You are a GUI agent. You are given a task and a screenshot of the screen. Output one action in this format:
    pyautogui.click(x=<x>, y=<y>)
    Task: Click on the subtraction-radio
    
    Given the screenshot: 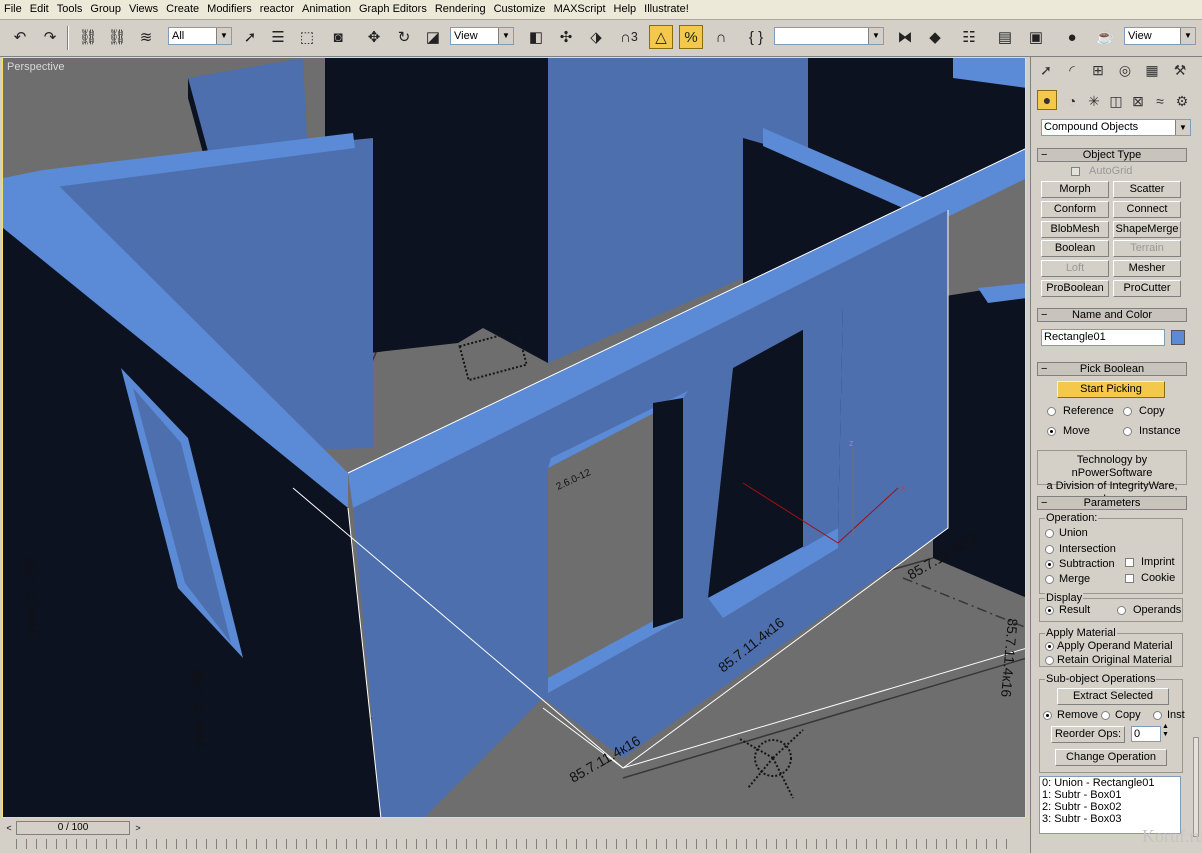 What is the action you would take?
    pyautogui.click(x=1049, y=564)
    